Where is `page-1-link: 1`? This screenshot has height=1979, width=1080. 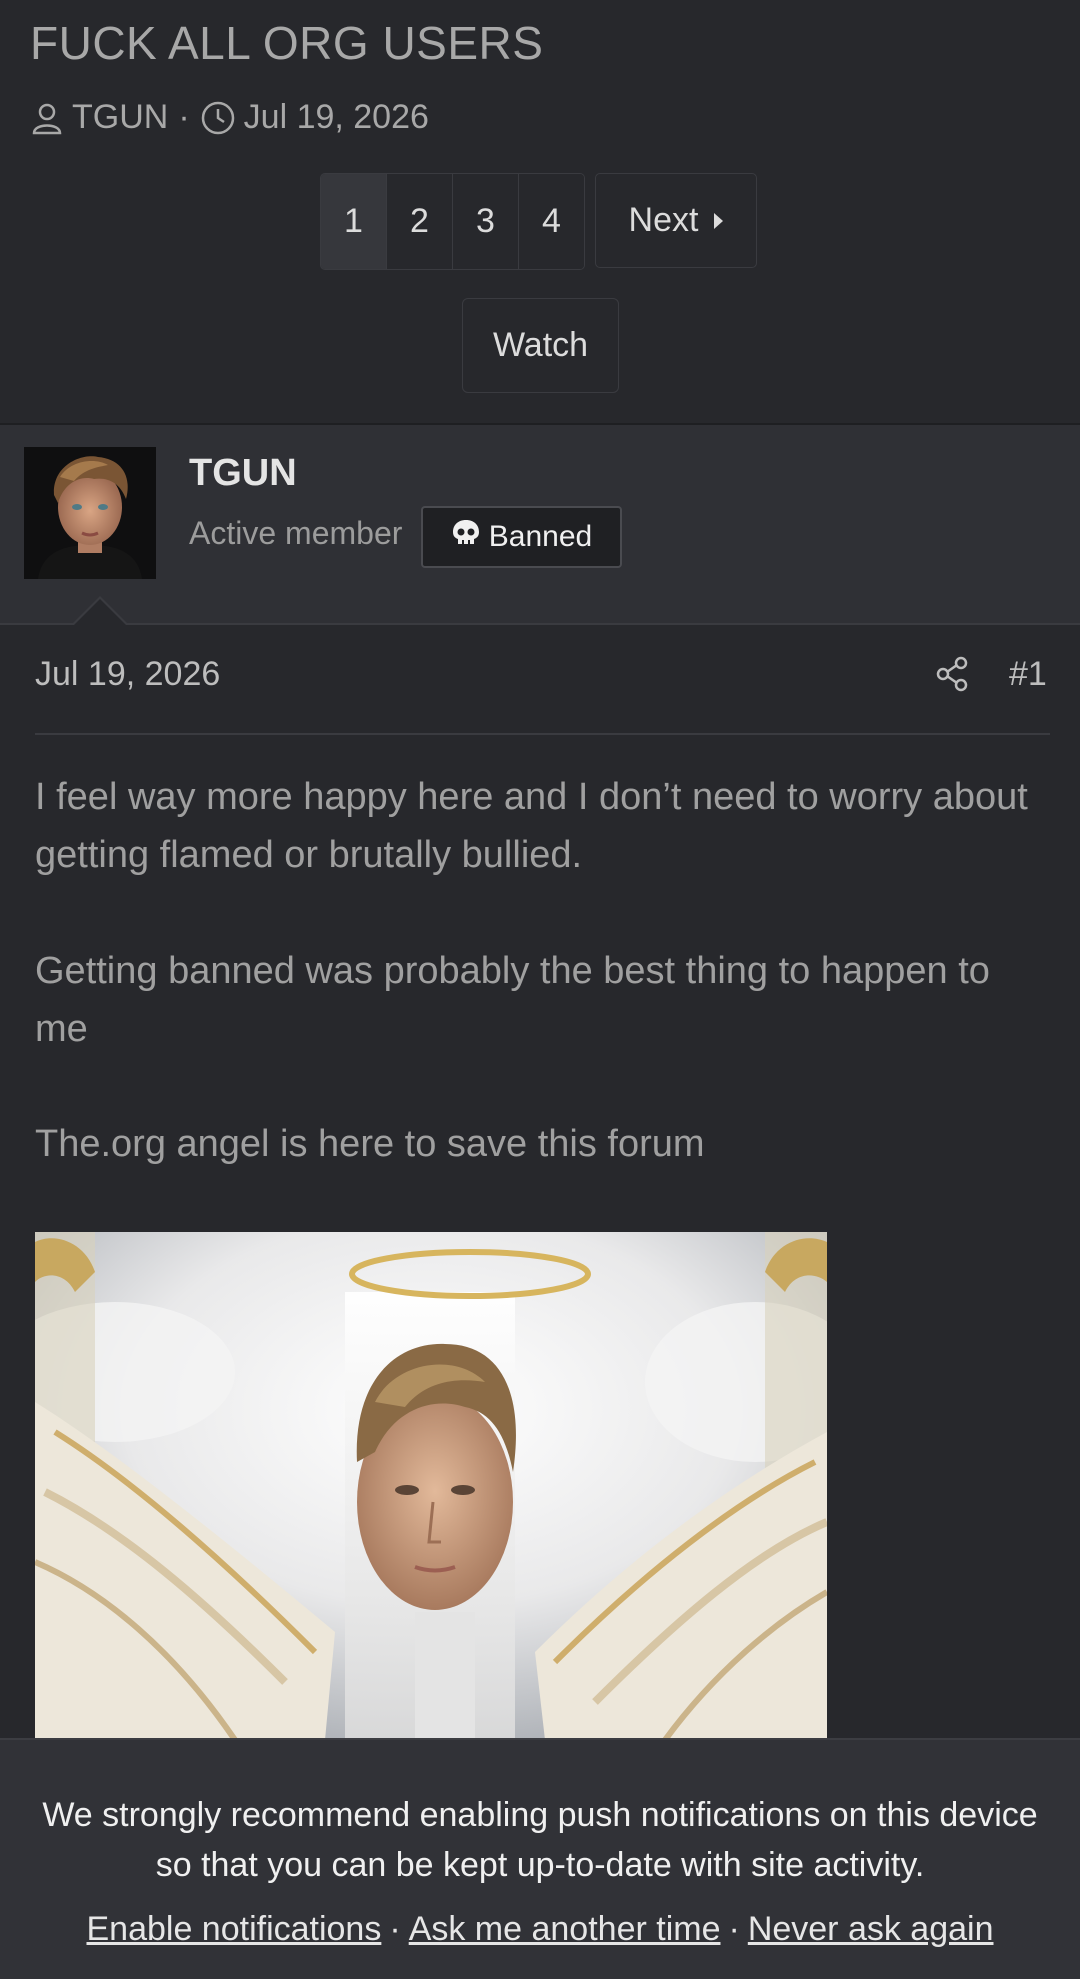
page-1-link: 1 is located at coordinates (354, 221).